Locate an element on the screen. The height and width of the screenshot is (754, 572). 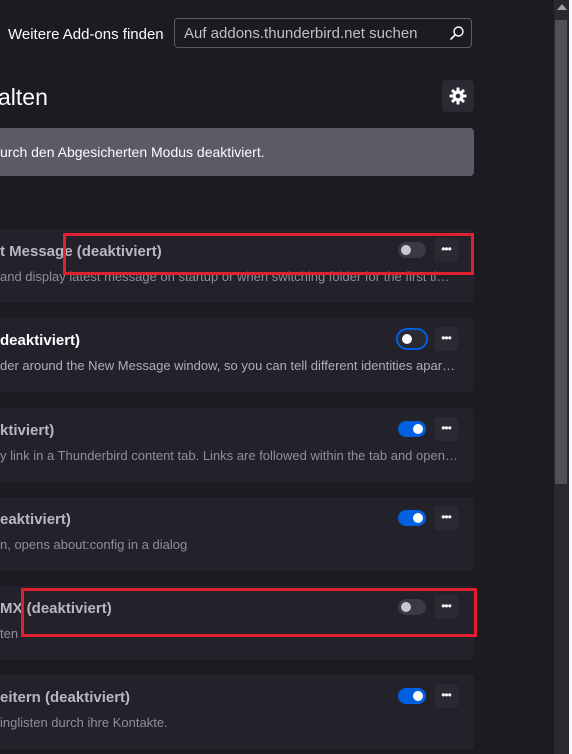
addons-search-box is located at coordinates (323, 33).